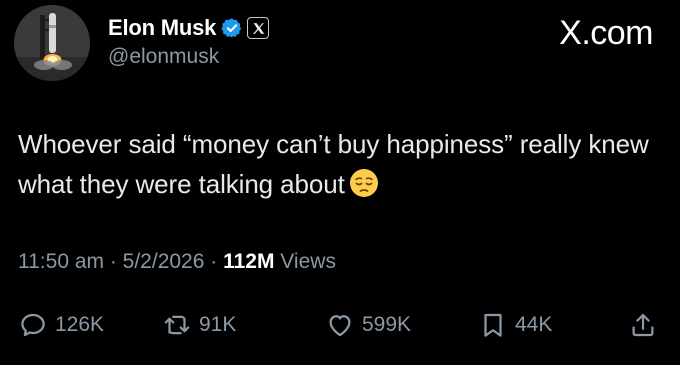 This screenshot has height=365, width=680. I want to click on like-count: 599K, so click(387, 324).